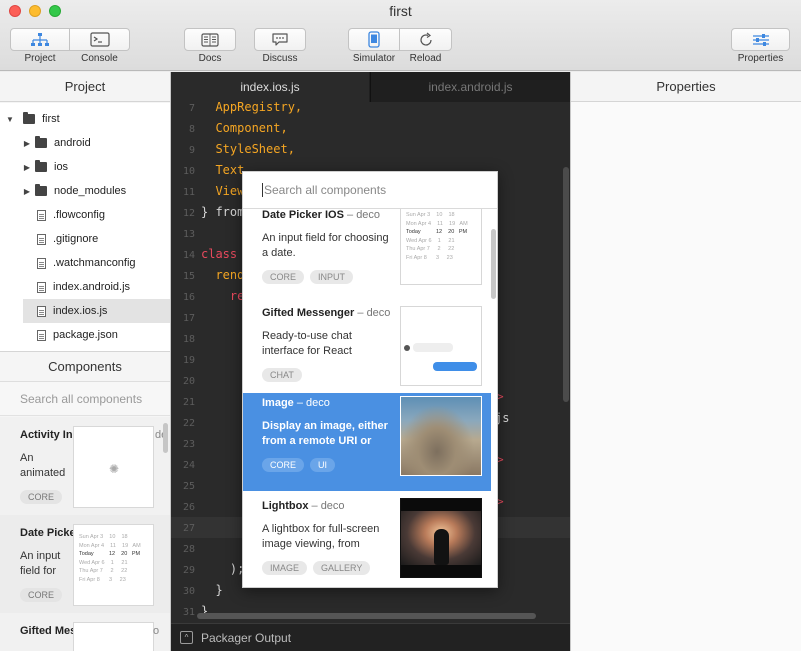  What do you see at coordinates (296, 403) in the screenshot?
I see `popover-card-title-row: Image – deco` at bounding box center [296, 403].